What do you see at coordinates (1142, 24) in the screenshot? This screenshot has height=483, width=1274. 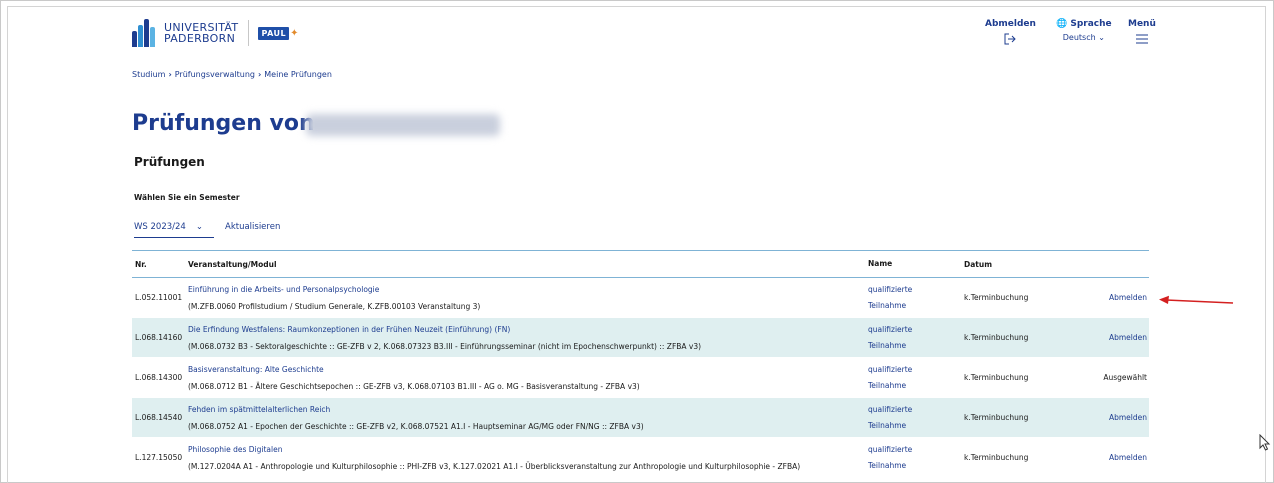 I see `menu-label: Menü` at bounding box center [1142, 24].